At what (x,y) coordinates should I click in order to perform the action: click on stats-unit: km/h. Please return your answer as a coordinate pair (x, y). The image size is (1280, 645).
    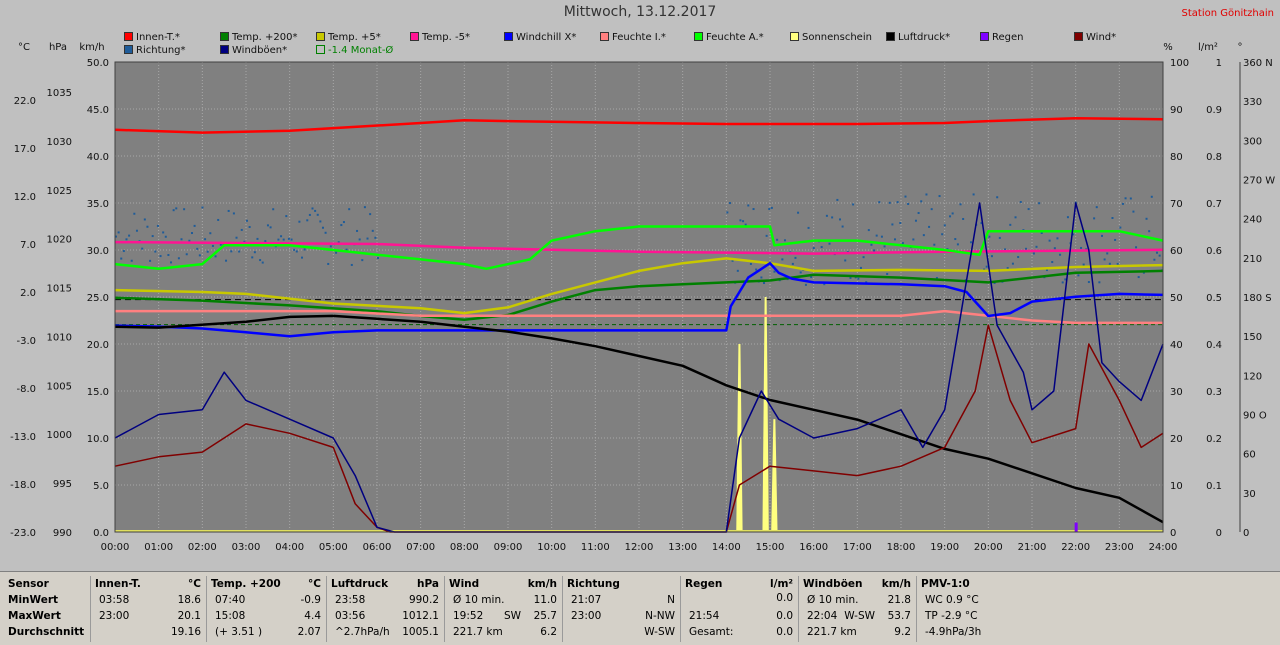
    Looking at the image, I should click on (896, 584).